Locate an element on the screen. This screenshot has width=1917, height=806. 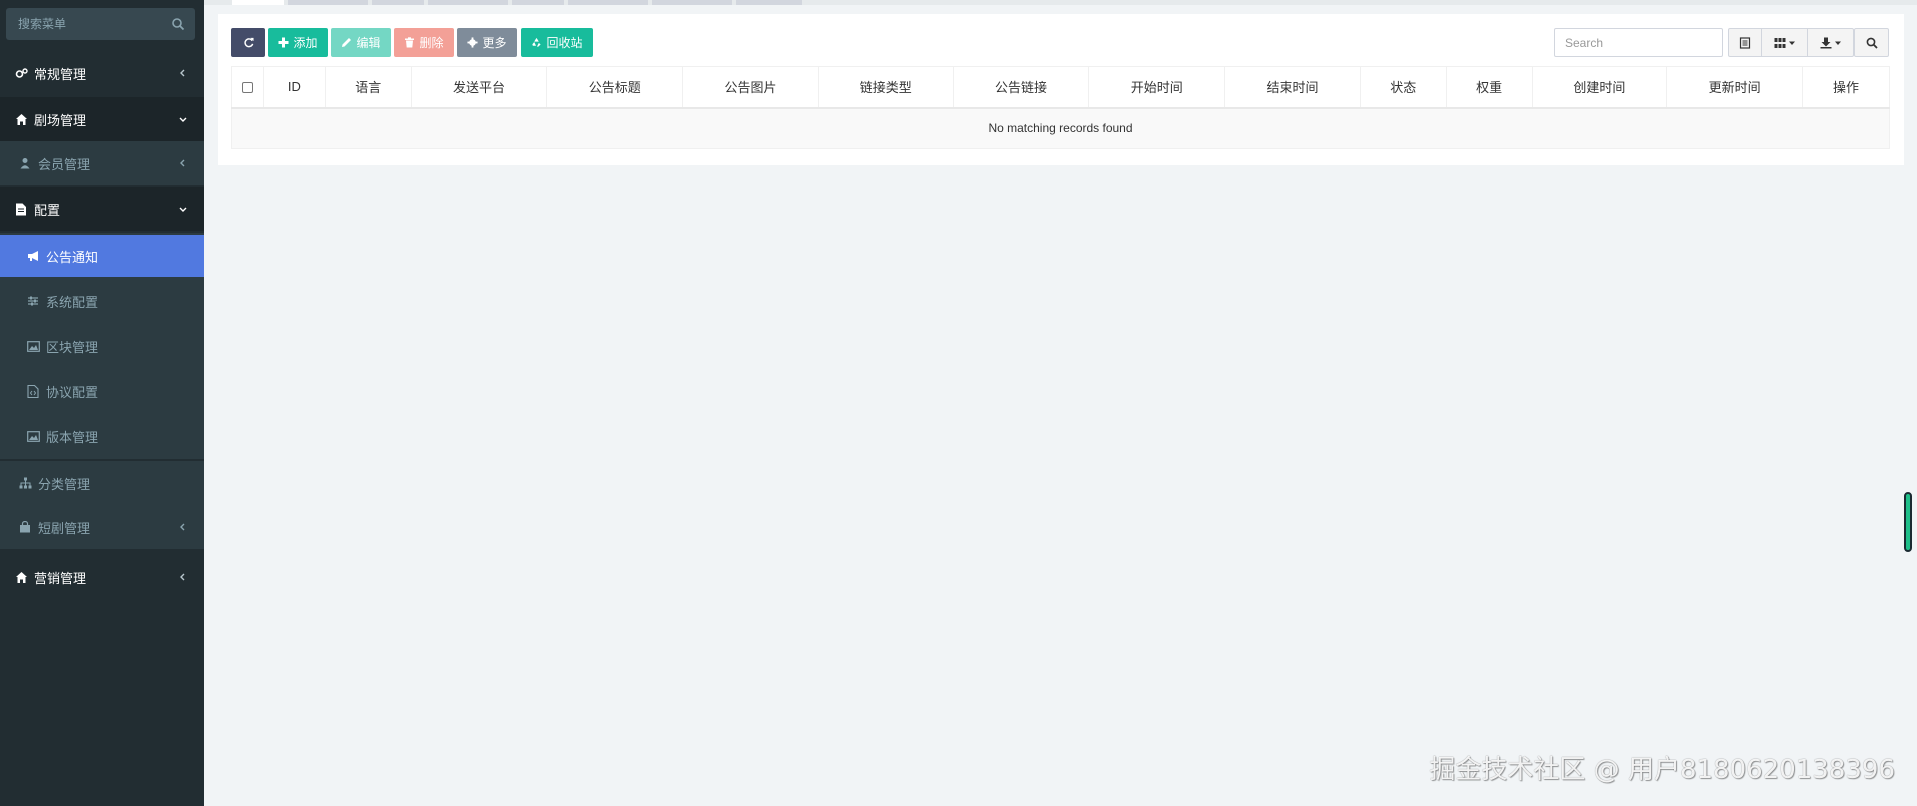
sidebar-item-marketing: 营销管理 is located at coordinates (102, 577).